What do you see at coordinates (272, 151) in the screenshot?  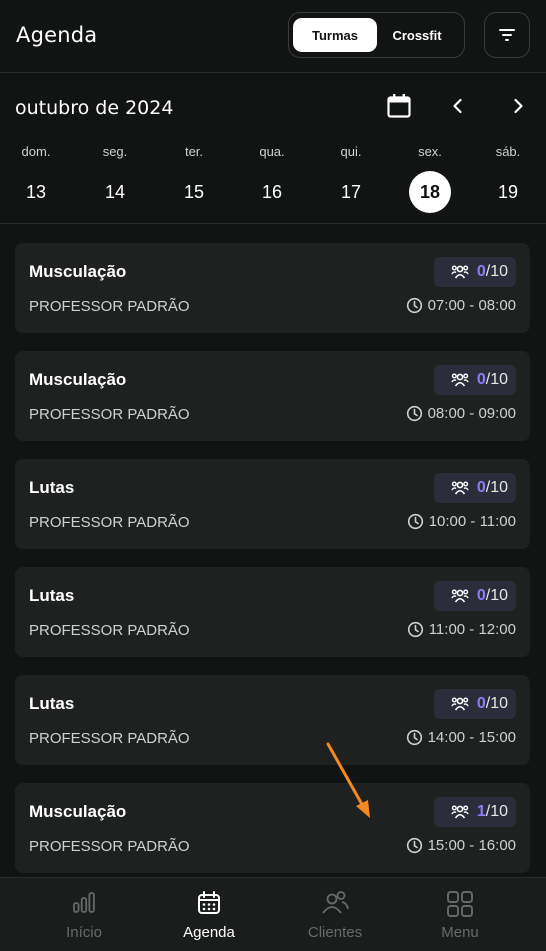 I see `day-name: qua.` at bounding box center [272, 151].